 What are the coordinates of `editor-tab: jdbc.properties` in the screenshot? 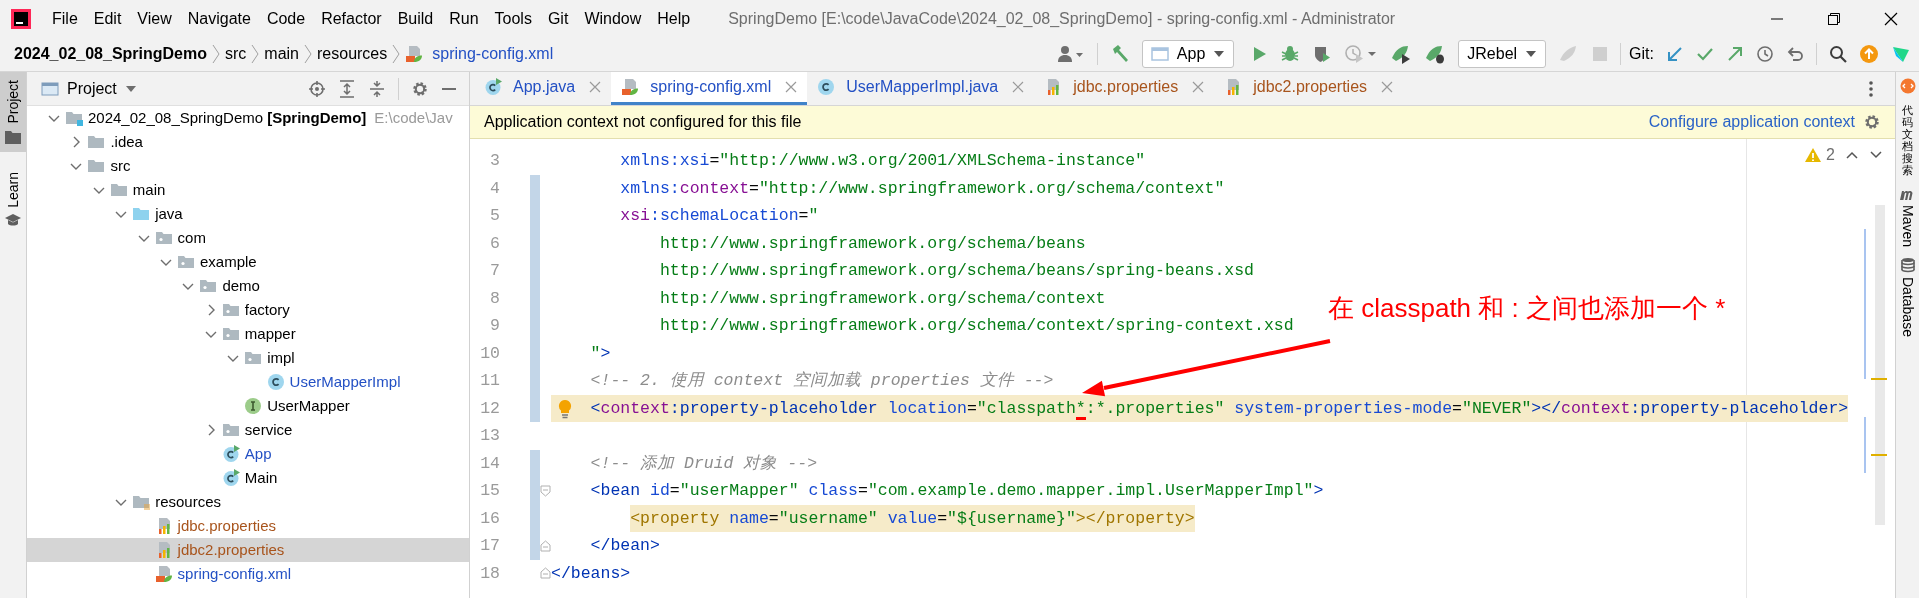 It's located at (1124, 88).